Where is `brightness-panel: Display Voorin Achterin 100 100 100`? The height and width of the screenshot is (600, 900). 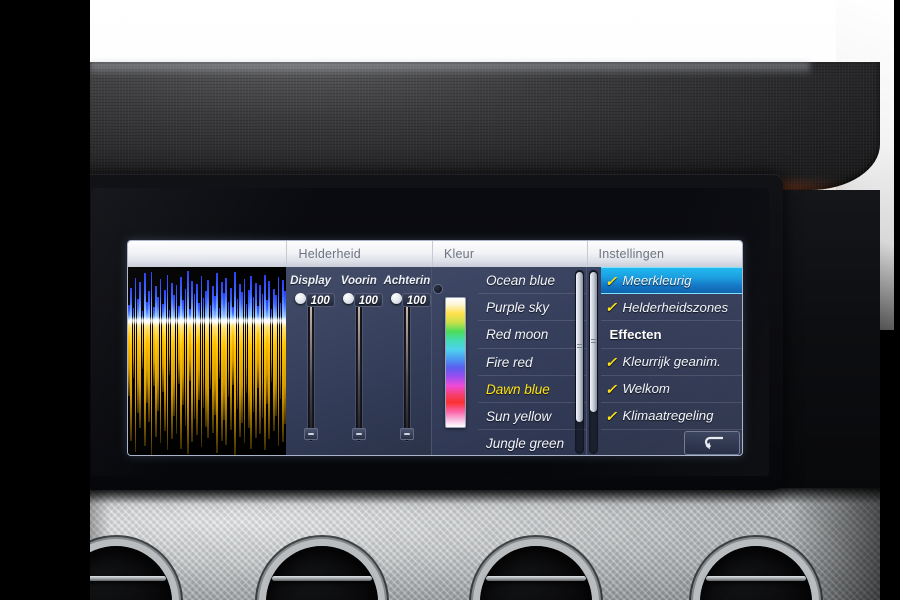 brightness-panel: Display Voorin Achterin 100 100 100 is located at coordinates (359, 361).